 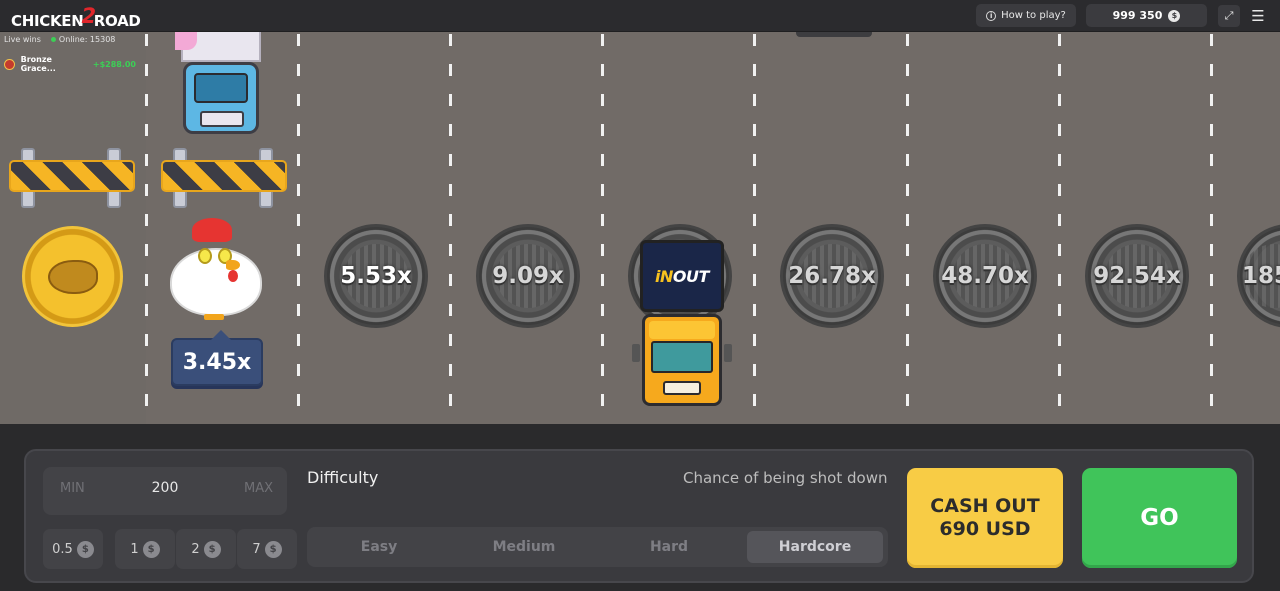 I want to click on go-button: GO, so click(x=1159, y=518).